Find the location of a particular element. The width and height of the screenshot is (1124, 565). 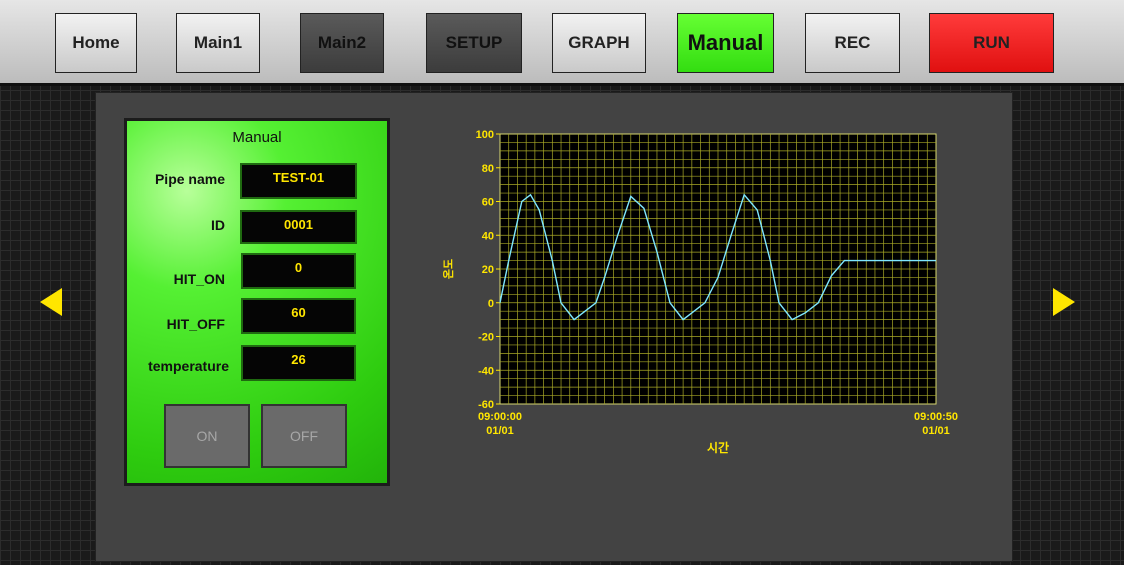

y-tick-label: -60 is located at coordinates (486, 405).